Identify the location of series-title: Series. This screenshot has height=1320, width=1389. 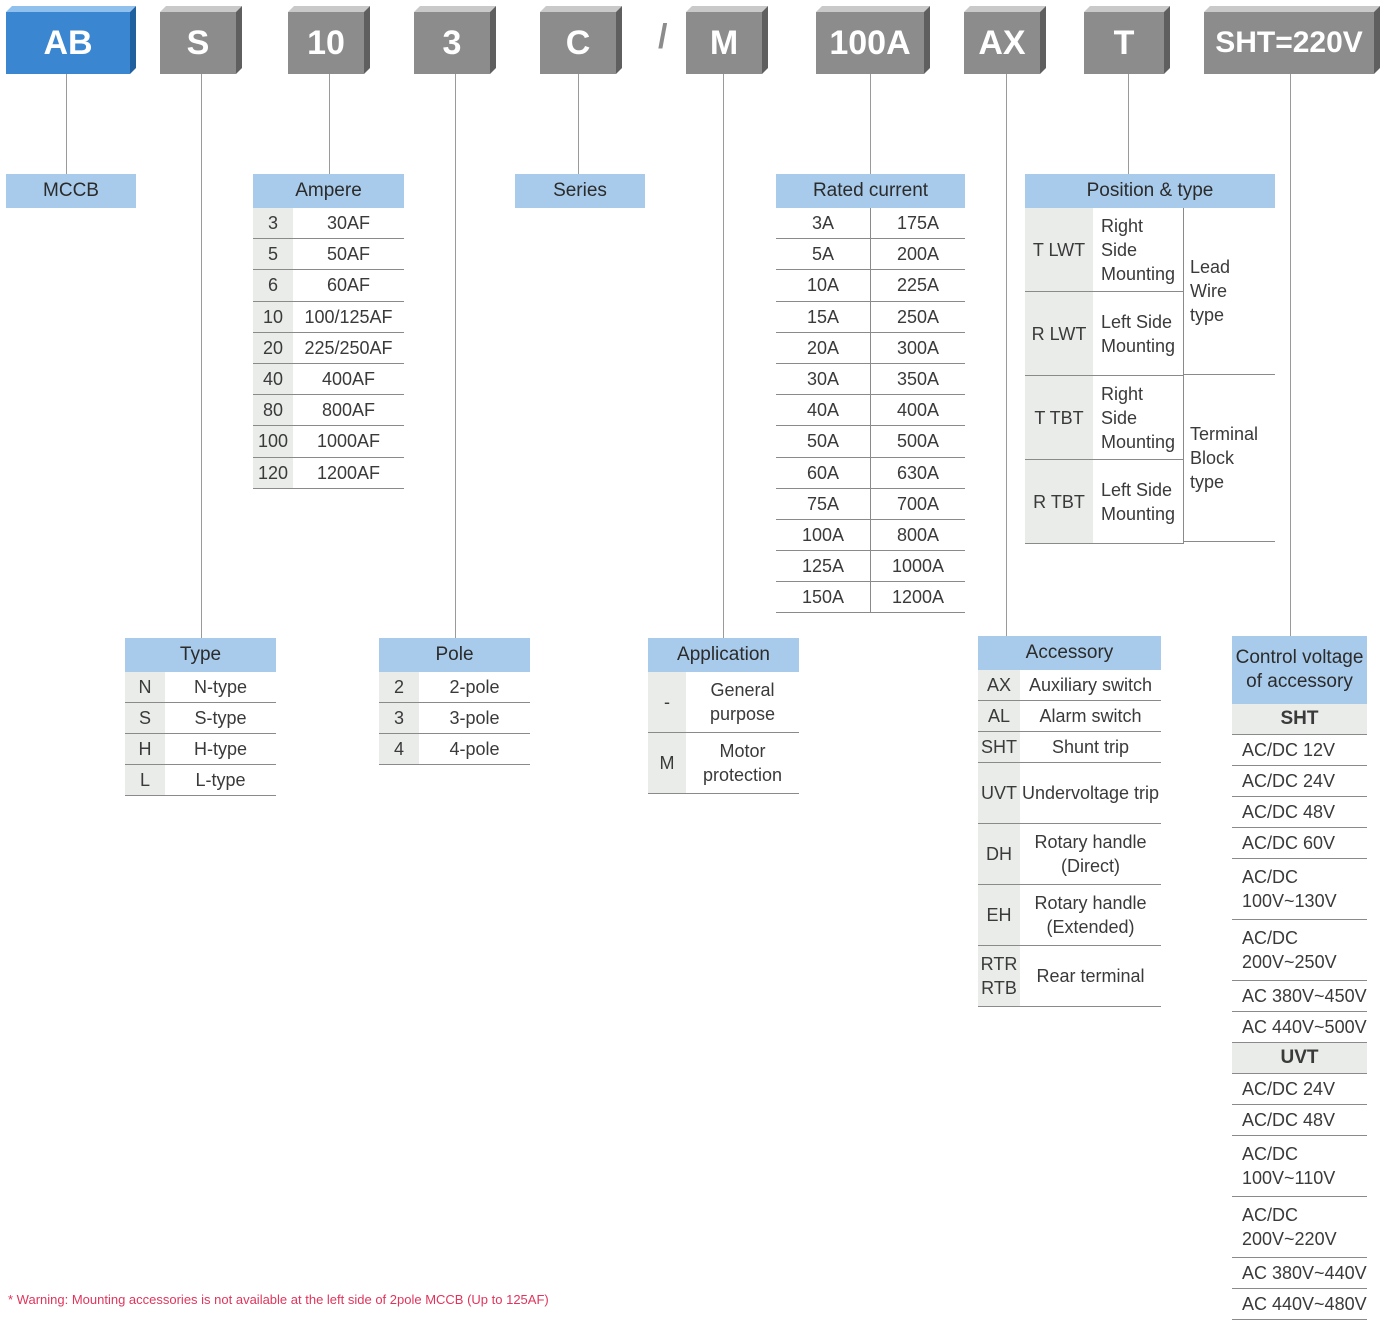
(580, 191).